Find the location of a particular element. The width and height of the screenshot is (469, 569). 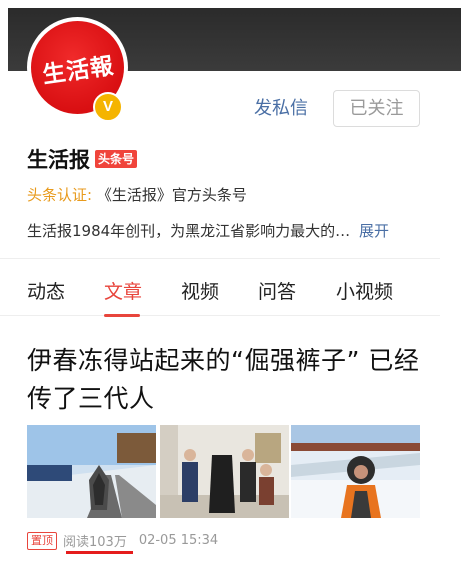

pinned-badge: 置顶 is located at coordinates (42, 540).